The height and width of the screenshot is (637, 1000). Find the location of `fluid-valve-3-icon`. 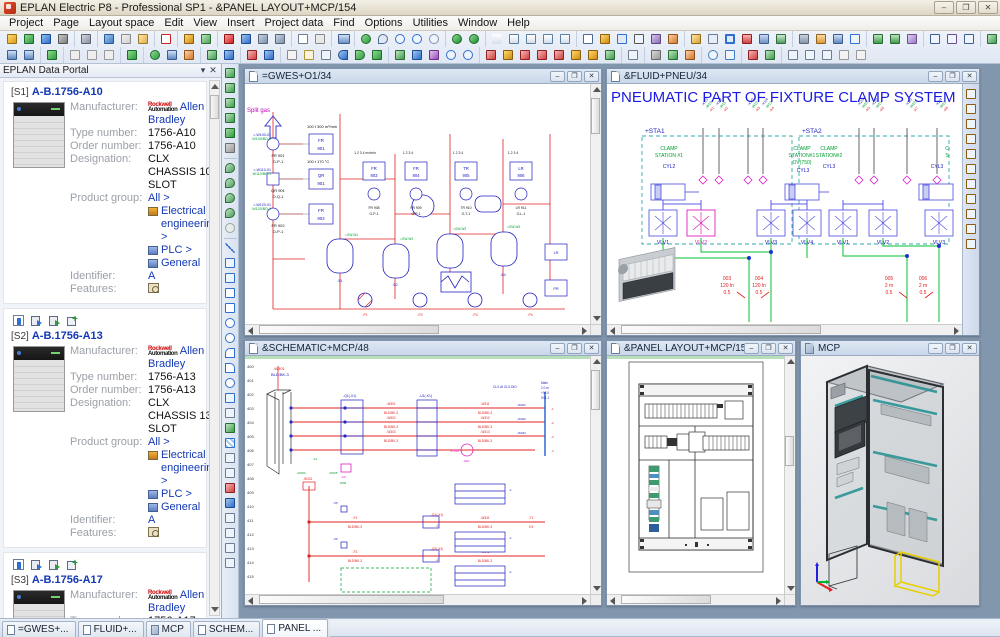

fluid-valve-3-icon is located at coordinates (230, 198).